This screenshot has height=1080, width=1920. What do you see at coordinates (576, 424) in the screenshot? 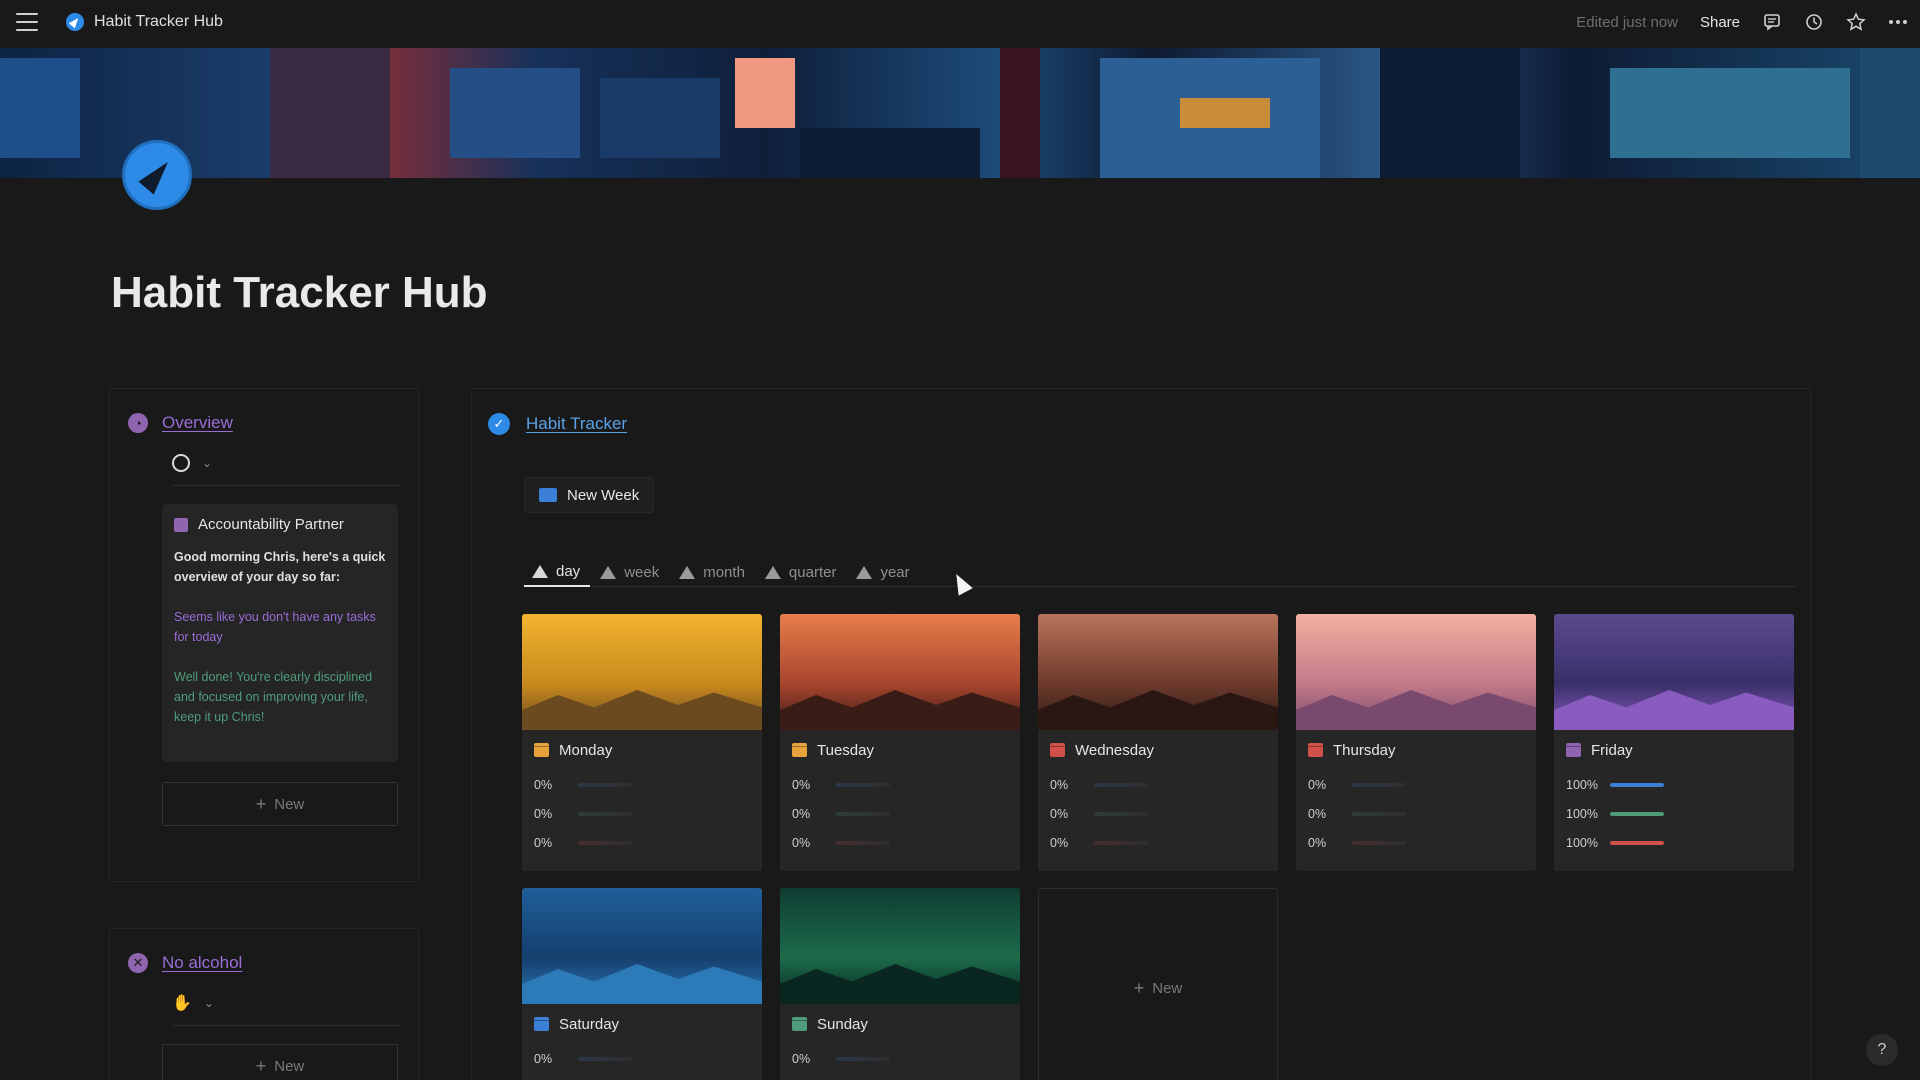
I see `habit-tracker-link: Habit Tracker` at bounding box center [576, 424].